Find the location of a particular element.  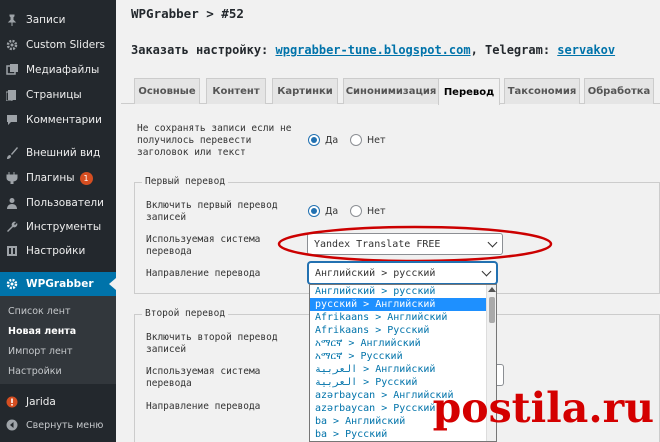

comment-icon is located at coordinates (12, 120).